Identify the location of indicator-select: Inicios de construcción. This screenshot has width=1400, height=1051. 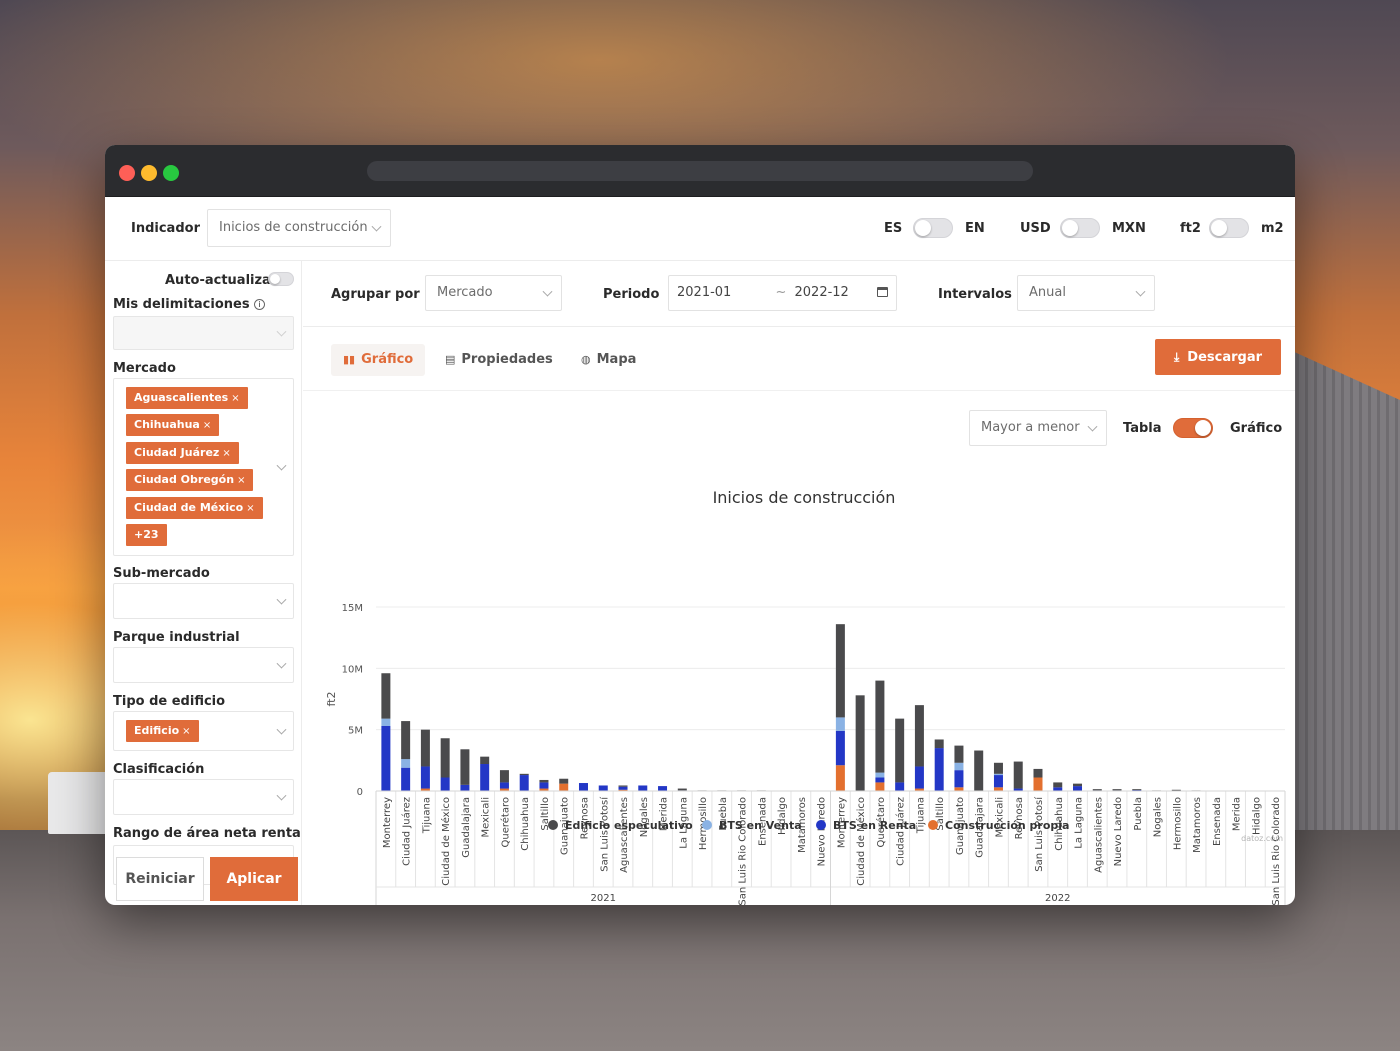
(299, 228).